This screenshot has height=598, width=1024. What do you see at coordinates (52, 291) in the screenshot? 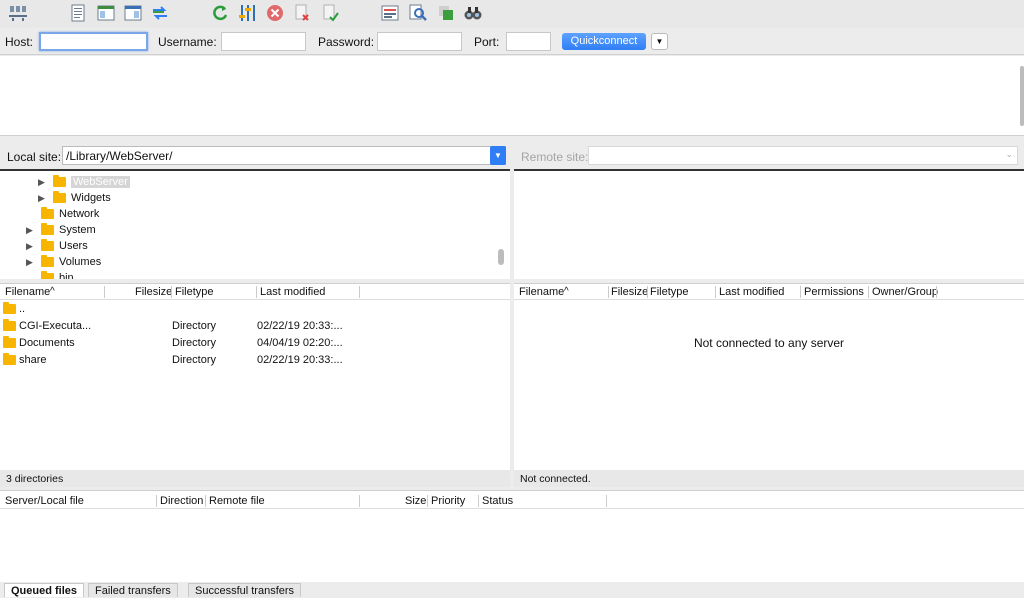
I see `sort-ascending-icon: ^` at bounding box center [52, 291].